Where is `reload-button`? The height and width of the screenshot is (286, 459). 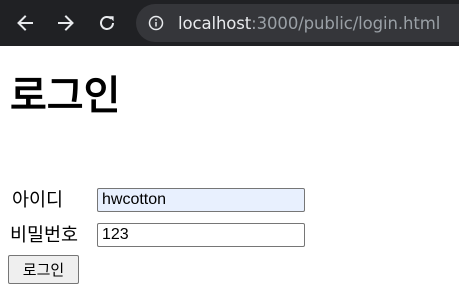
reload-button is located at coordinates (107, 23).